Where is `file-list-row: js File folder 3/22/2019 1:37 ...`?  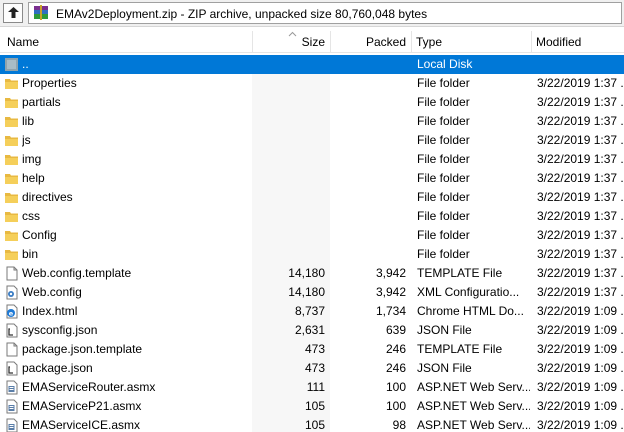 file-list-row: js File folder 3/22/2019 1:37 ... is located at coordinates (312, 140).